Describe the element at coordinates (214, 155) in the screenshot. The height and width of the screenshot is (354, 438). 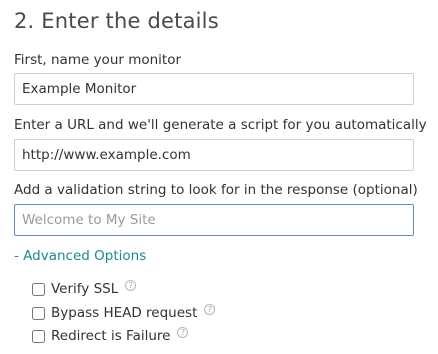
I see `url-input` at that location.